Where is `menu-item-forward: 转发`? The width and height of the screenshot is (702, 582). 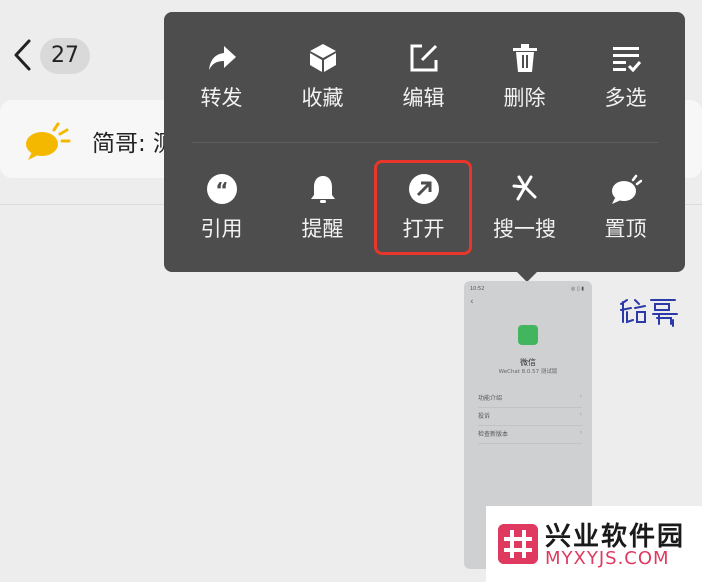
menu-item-forward: 转发 is located at coordinates (221, 98).